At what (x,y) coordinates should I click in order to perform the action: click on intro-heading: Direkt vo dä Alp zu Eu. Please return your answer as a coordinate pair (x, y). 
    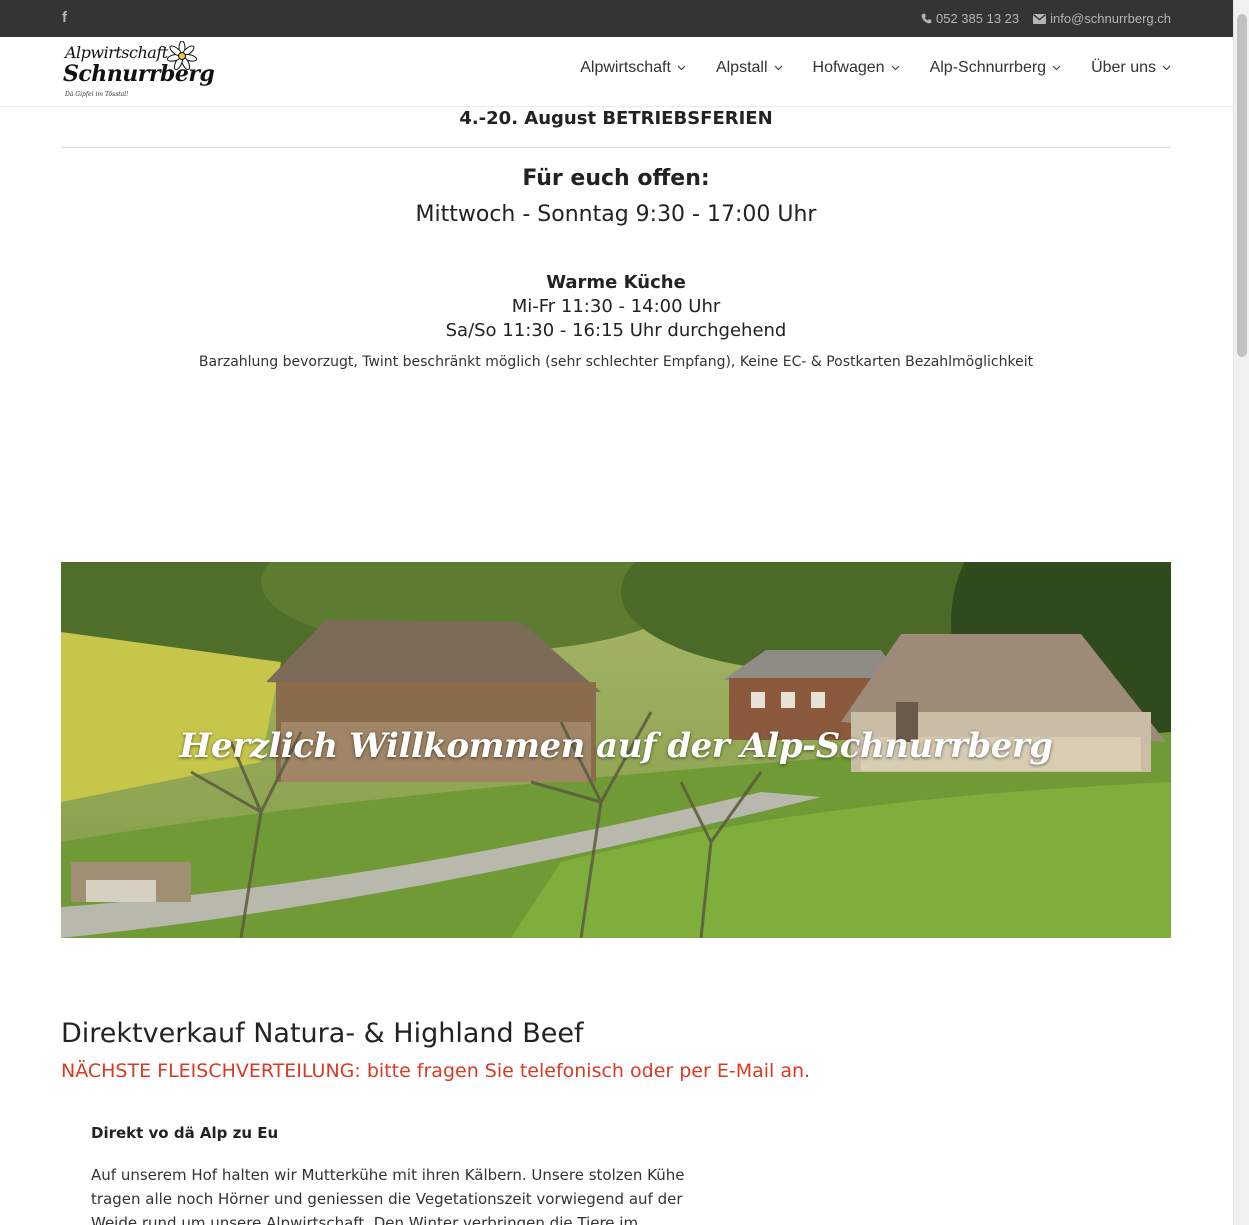
    Looking at the image, I should click on (185, 1133).